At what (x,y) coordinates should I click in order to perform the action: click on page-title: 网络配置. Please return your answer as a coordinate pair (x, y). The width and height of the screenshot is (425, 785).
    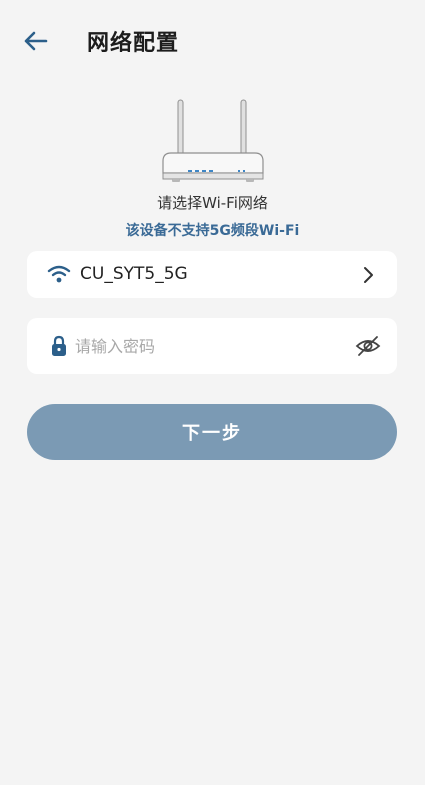
    Looking at the image, I should click on (133, 43).